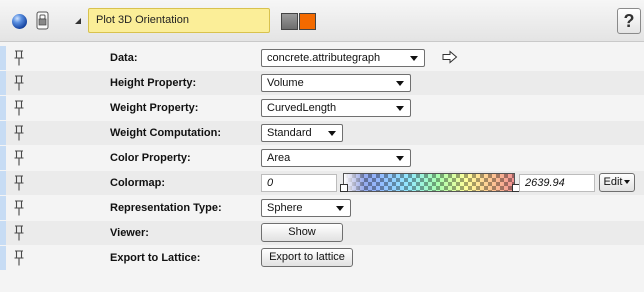 The height and width of the screenshot is (292, 644). I want to click on property-row-data: Data: concrete.attributegraph, so click(322, 58).